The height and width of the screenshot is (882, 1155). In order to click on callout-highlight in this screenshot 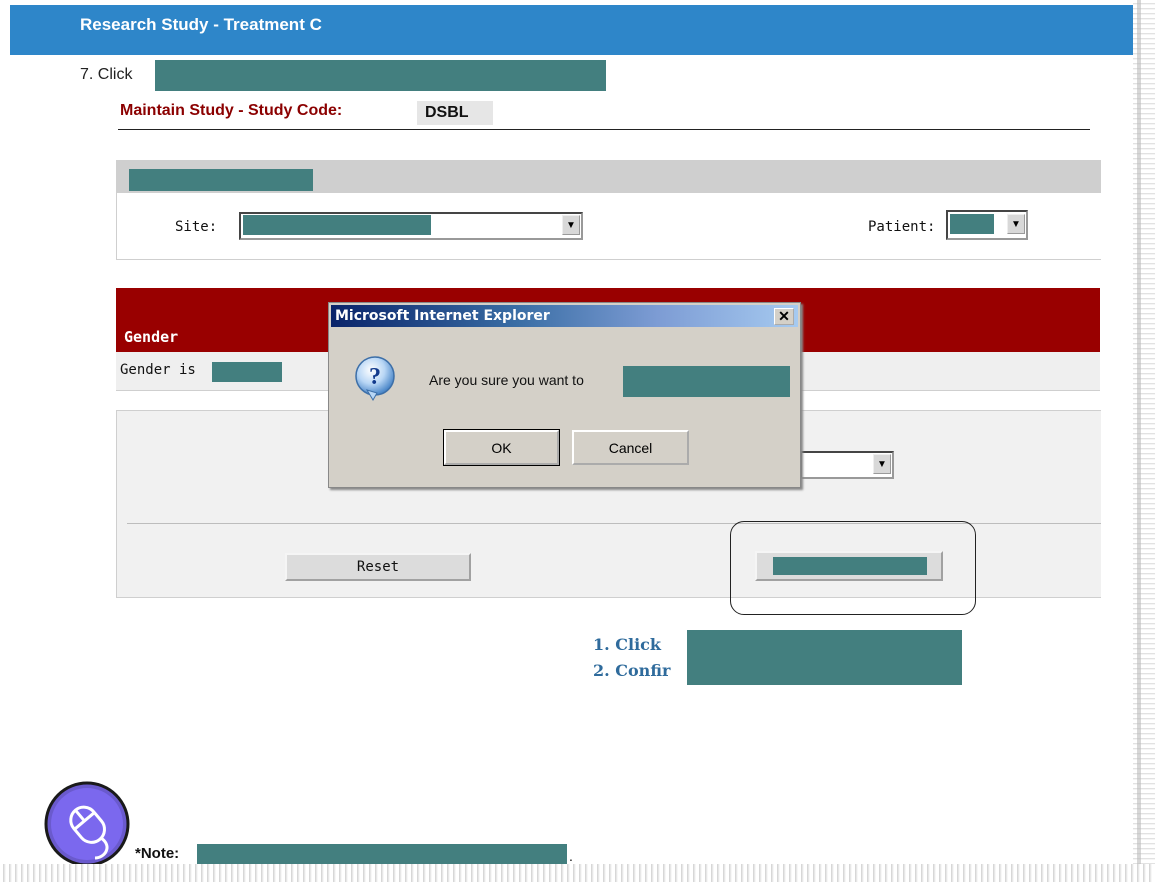, I will do `click(853, 568)`.